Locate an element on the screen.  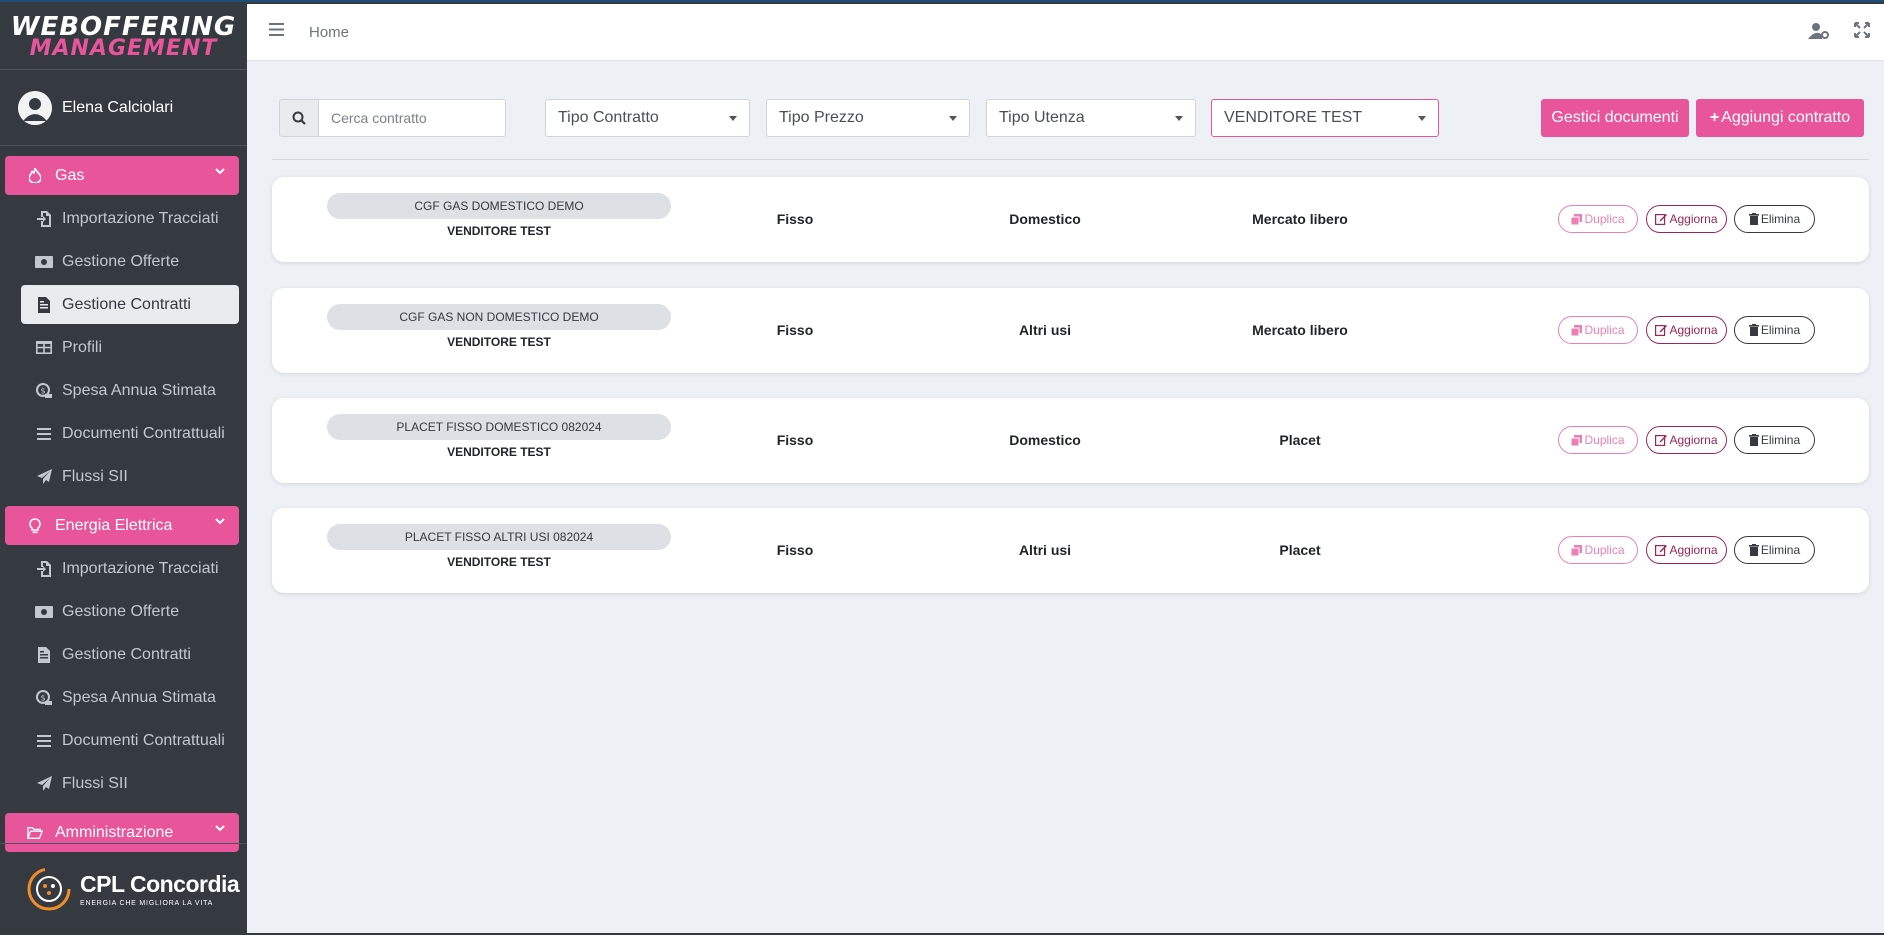
aggiungi-contratto-button: + Aggiungi contratto is located at coordinates (1780, 118).